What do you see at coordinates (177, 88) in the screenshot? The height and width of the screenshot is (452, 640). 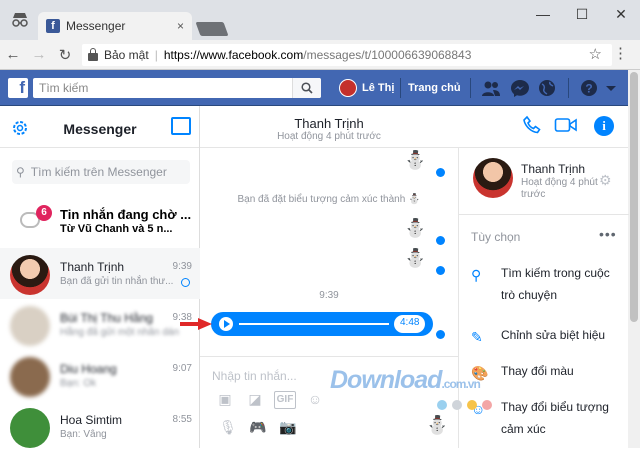 I see `facebook-search-input: Tìm kiếm` at bounding box center [177, 88].